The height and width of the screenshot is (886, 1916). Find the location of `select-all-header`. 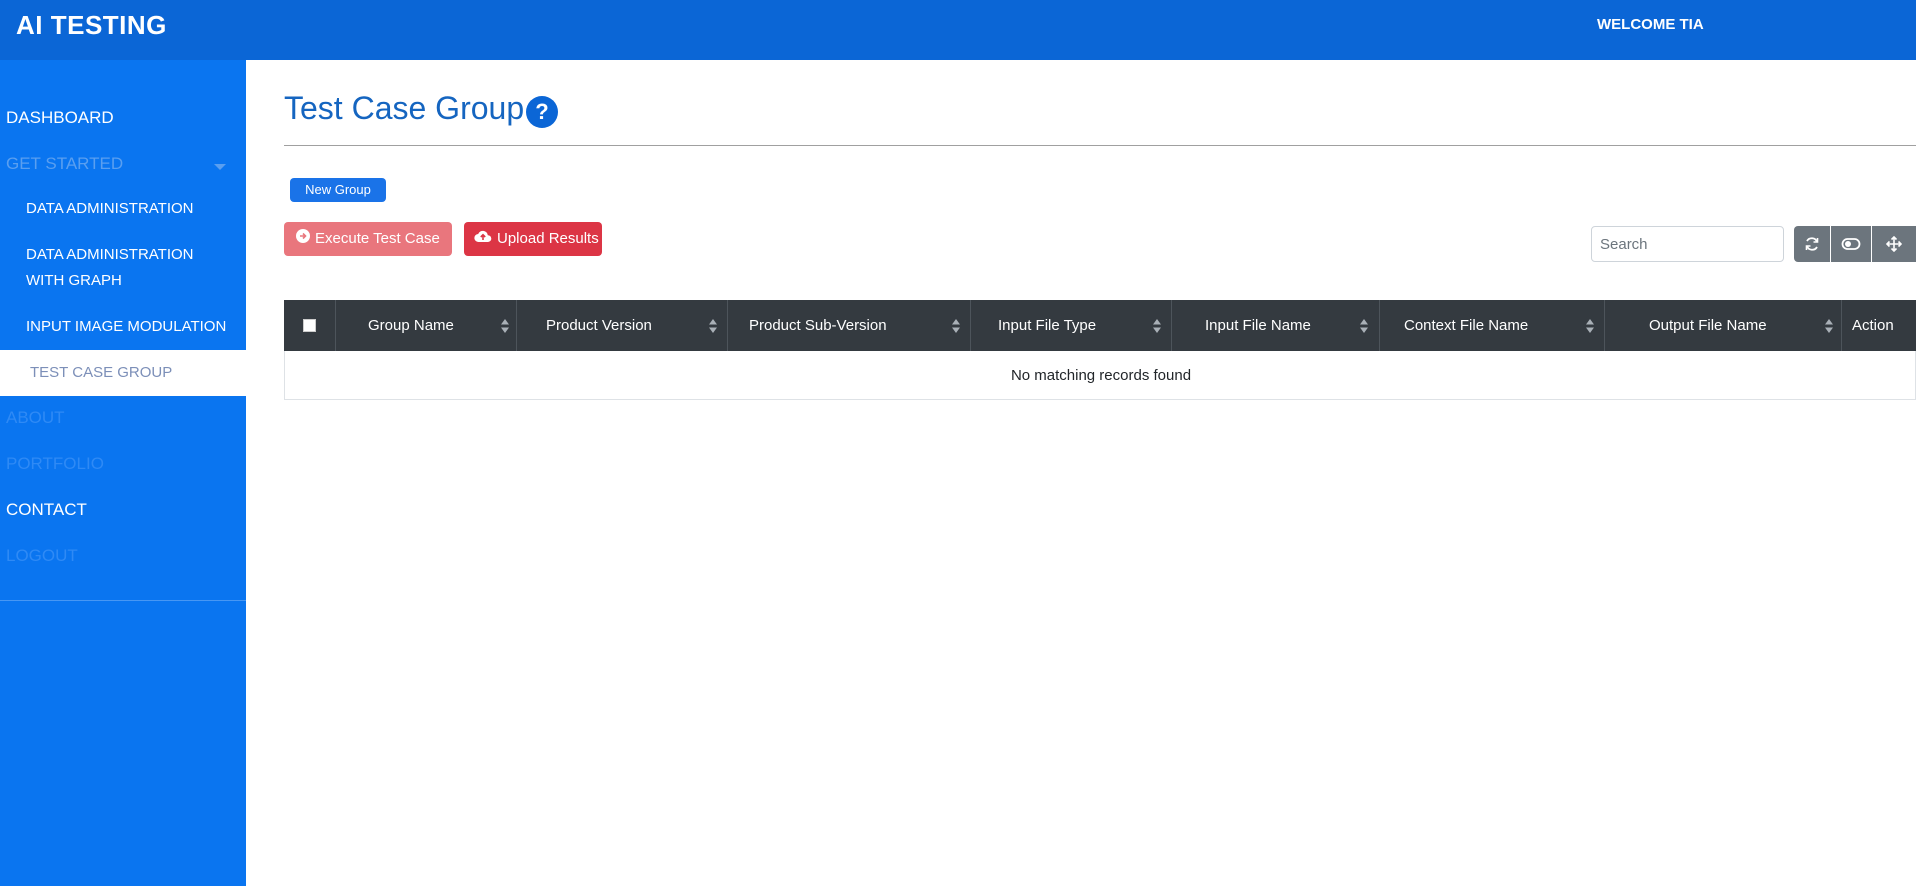

select-all-header is located at coordinates (309, 325).